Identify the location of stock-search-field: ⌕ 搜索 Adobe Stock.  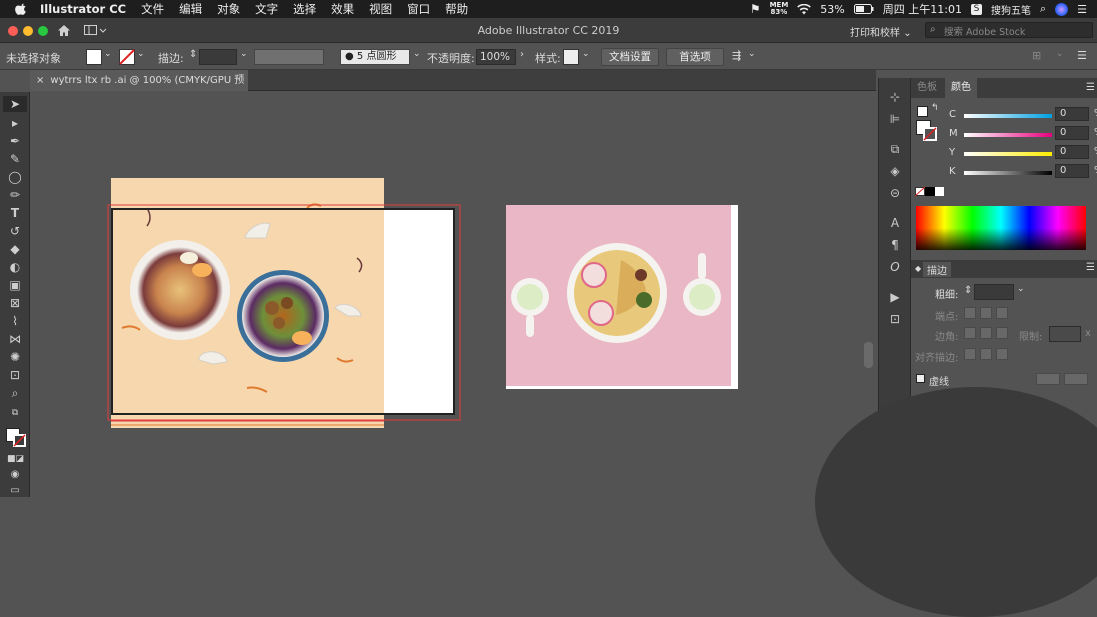
(1009, 30).